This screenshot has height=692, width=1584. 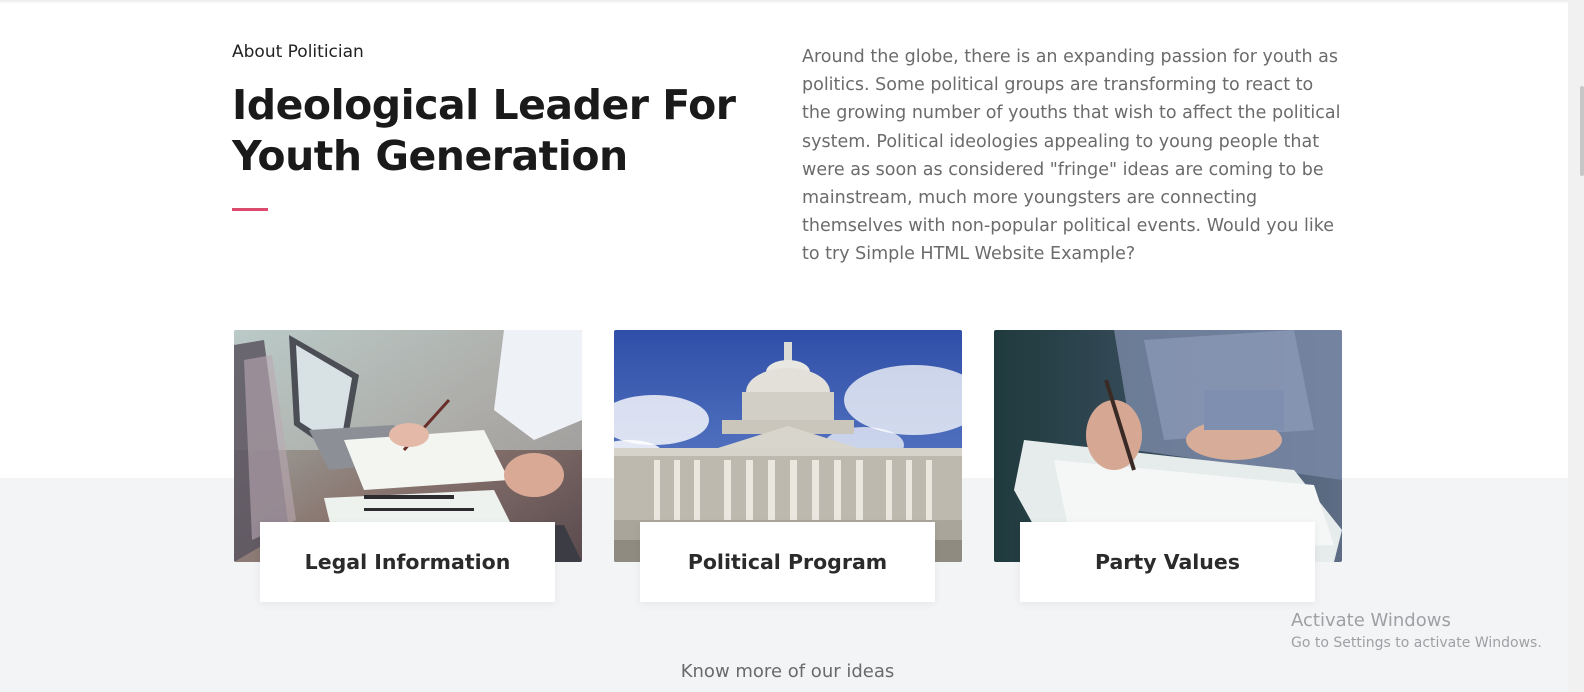 What do you see at coordinates (484, 130) in the screenshot?
I see `section-headline: Ideological Leader For Youth Generation` at bounding box center [484, 130].